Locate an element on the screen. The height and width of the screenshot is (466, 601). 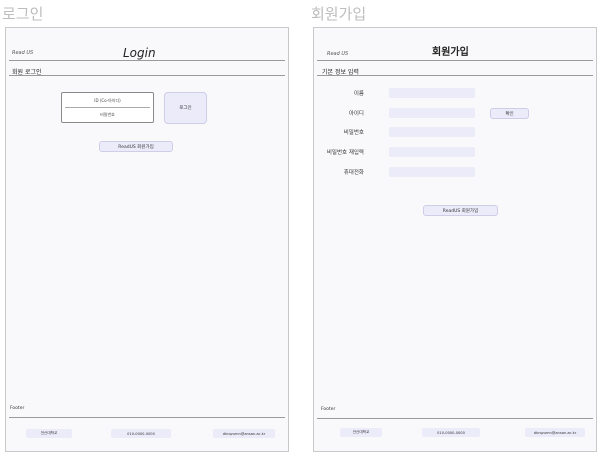
phone-label: 휴대전화 is located at coordinates (353, 173).